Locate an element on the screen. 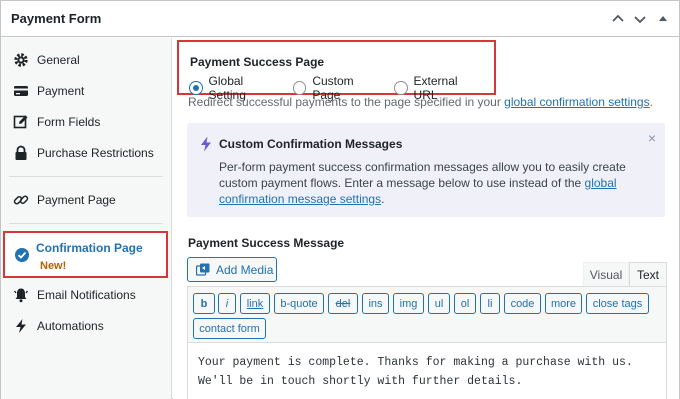  new-badge: New! is located at coordinates (53, 266).